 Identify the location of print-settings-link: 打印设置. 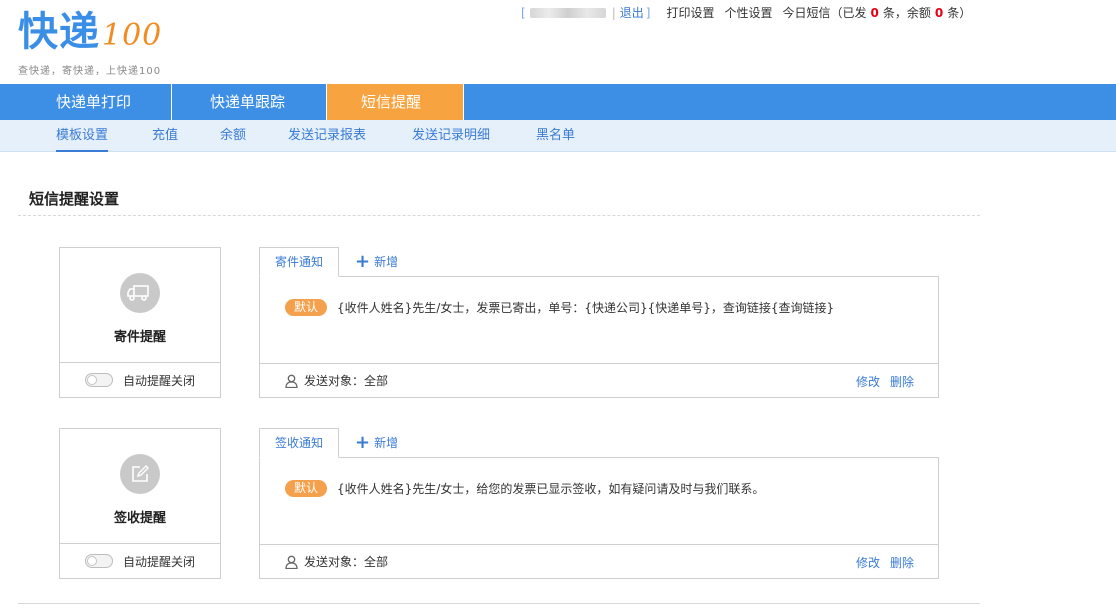
(690, 12).